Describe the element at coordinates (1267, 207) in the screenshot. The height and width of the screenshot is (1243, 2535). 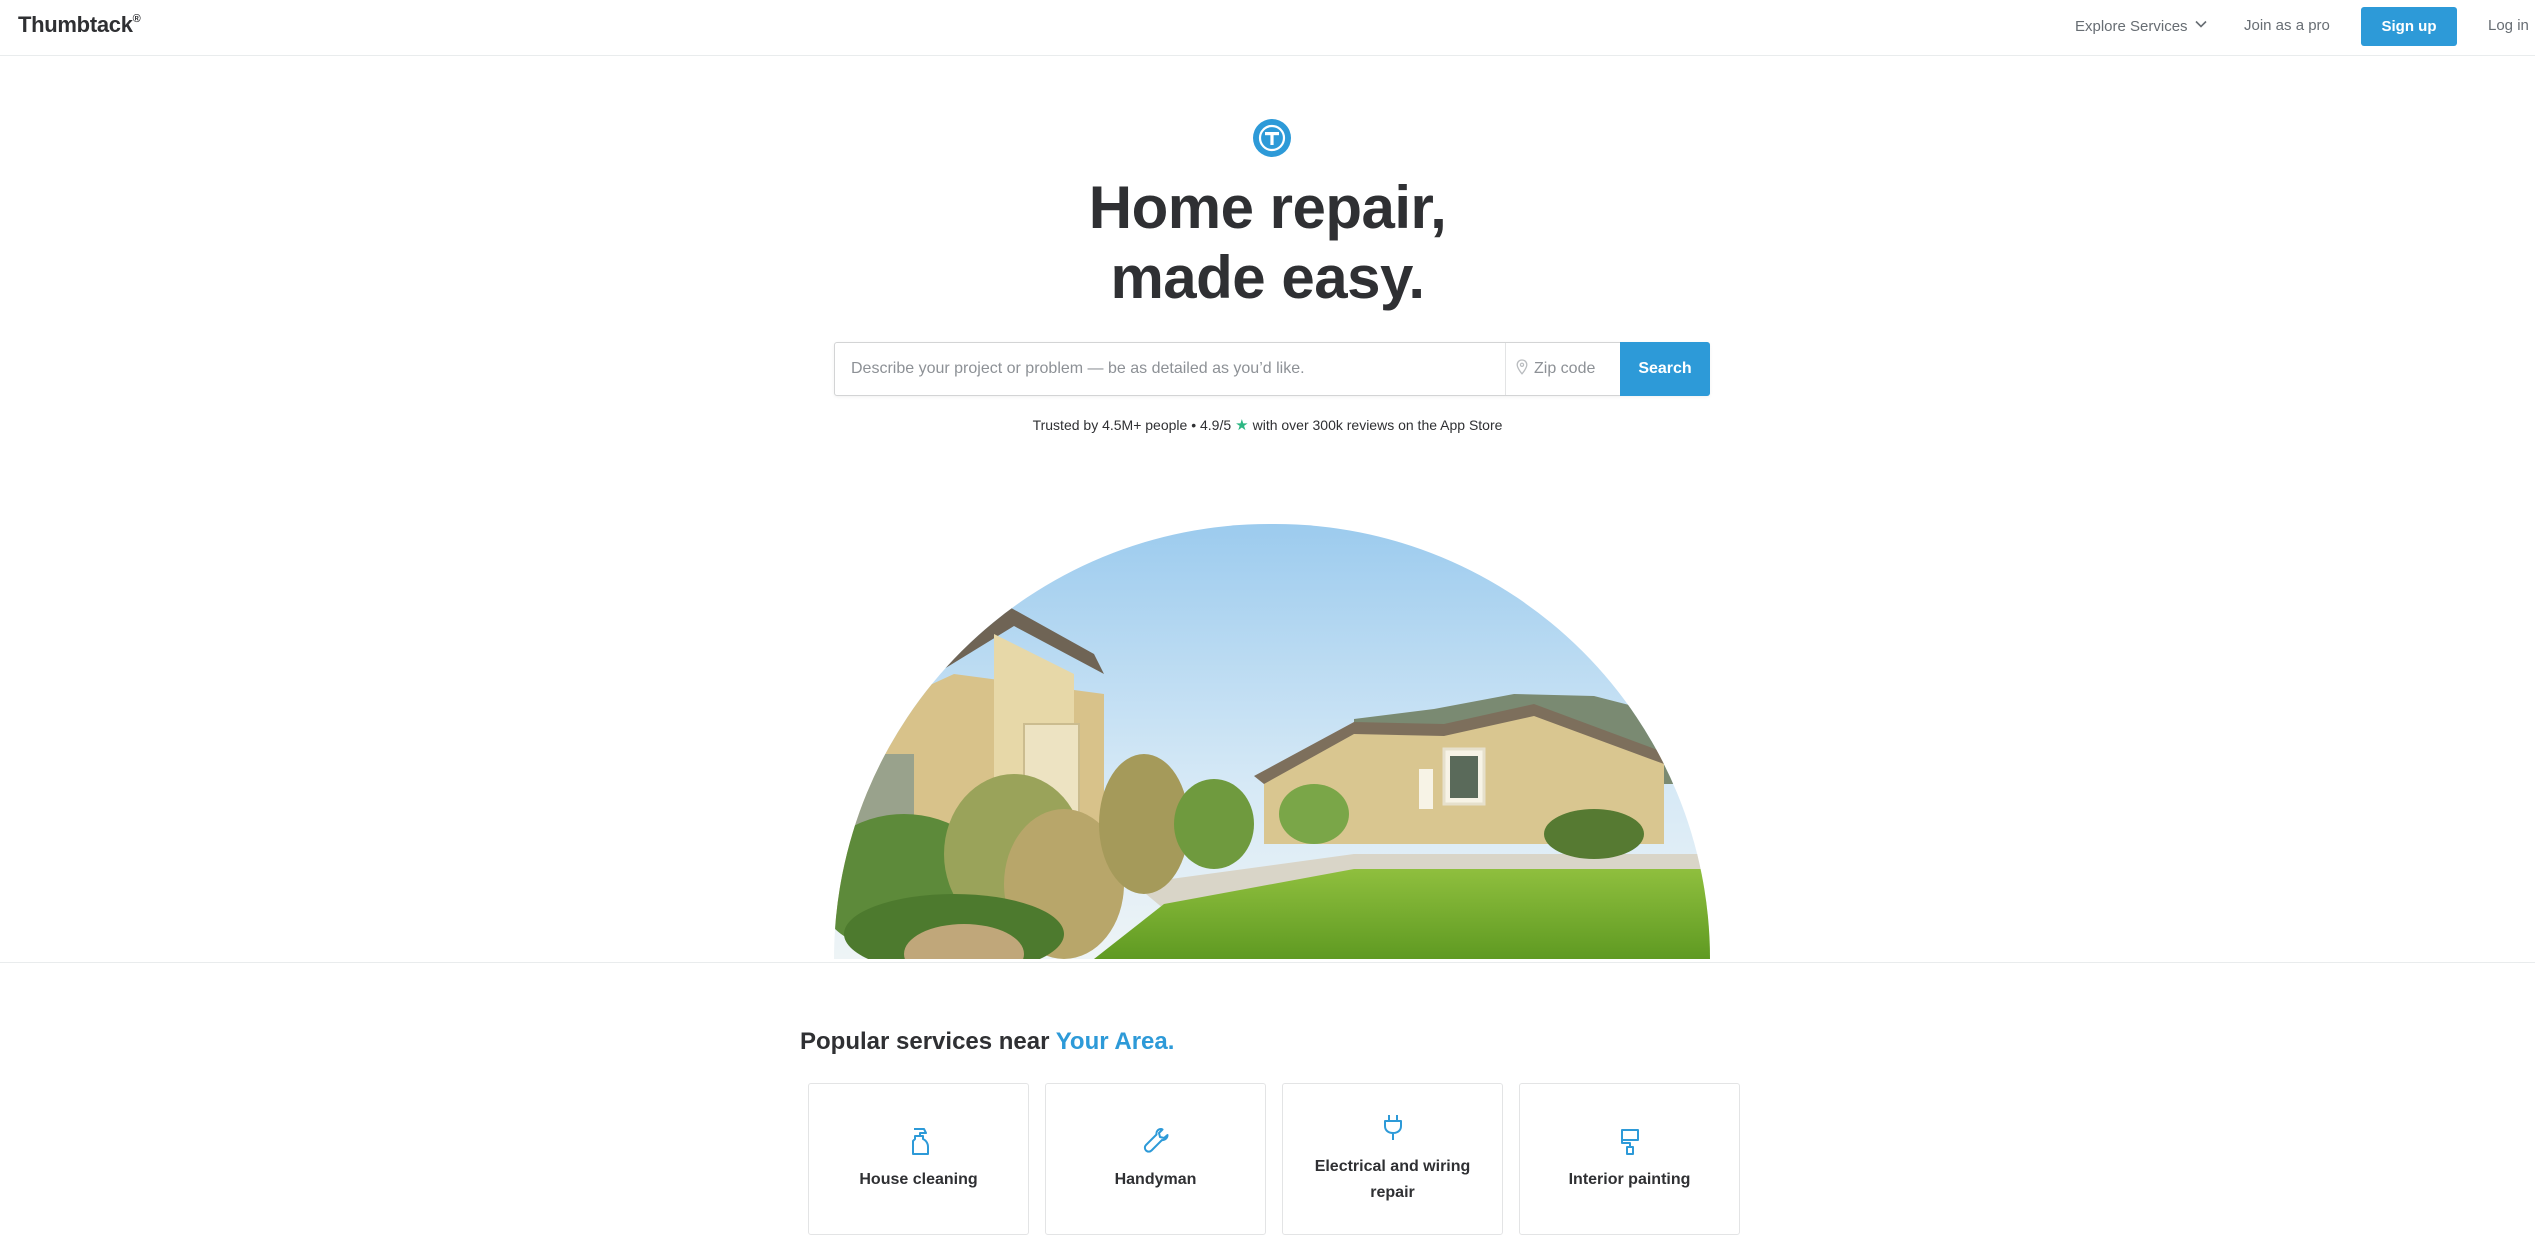
I see `hero-title-line1: Home repair,` at that location.